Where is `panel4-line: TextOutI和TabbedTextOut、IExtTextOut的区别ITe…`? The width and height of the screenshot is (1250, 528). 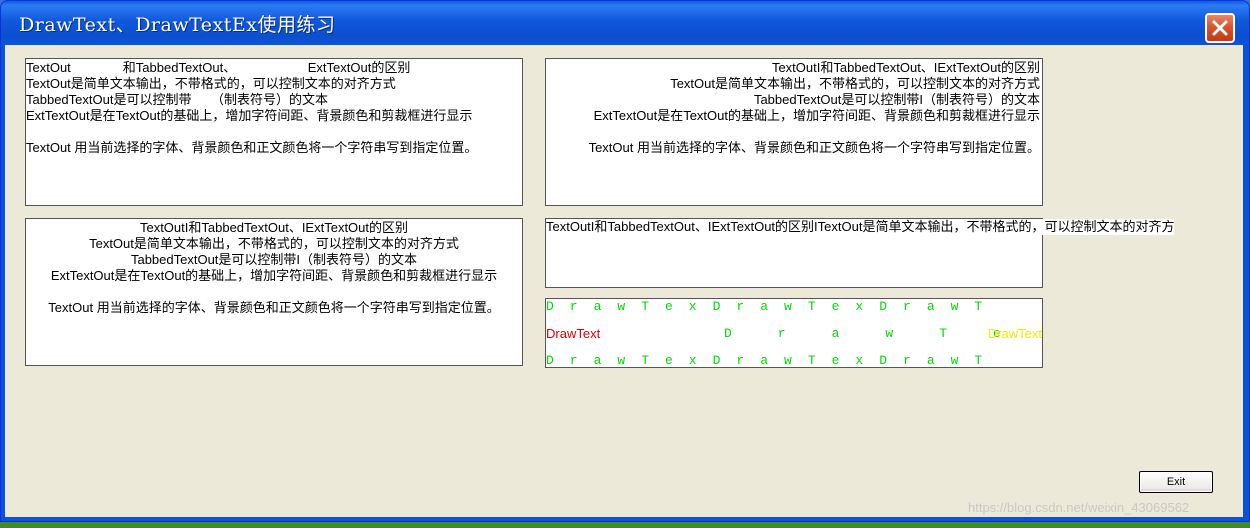
panel4-line: TextOutI和TabbedTextOut、IExtTextOut的区别ITe… is located at coordinates (860, 227).